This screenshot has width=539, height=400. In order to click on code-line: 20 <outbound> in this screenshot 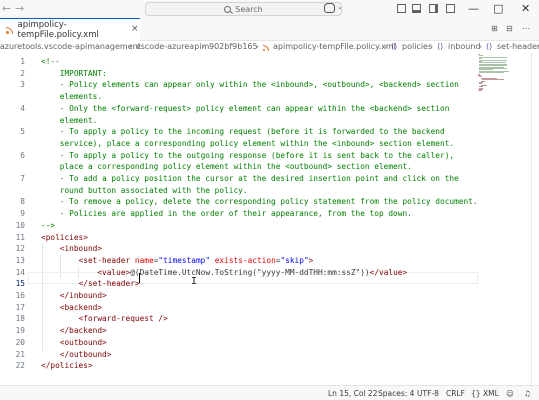, I will do `click(237, 343)`.